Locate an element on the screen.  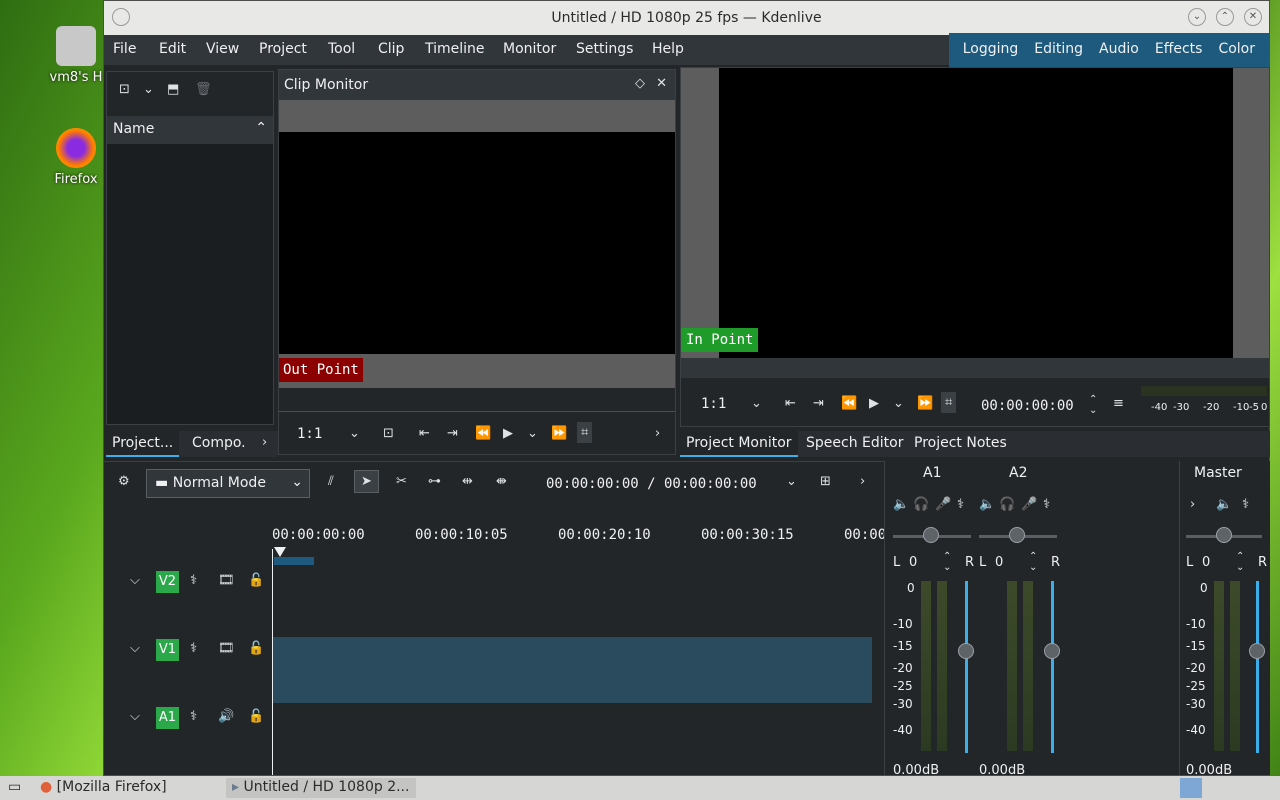
timeline-settings-icon: ⚙ is located at coordinates (124, 481).